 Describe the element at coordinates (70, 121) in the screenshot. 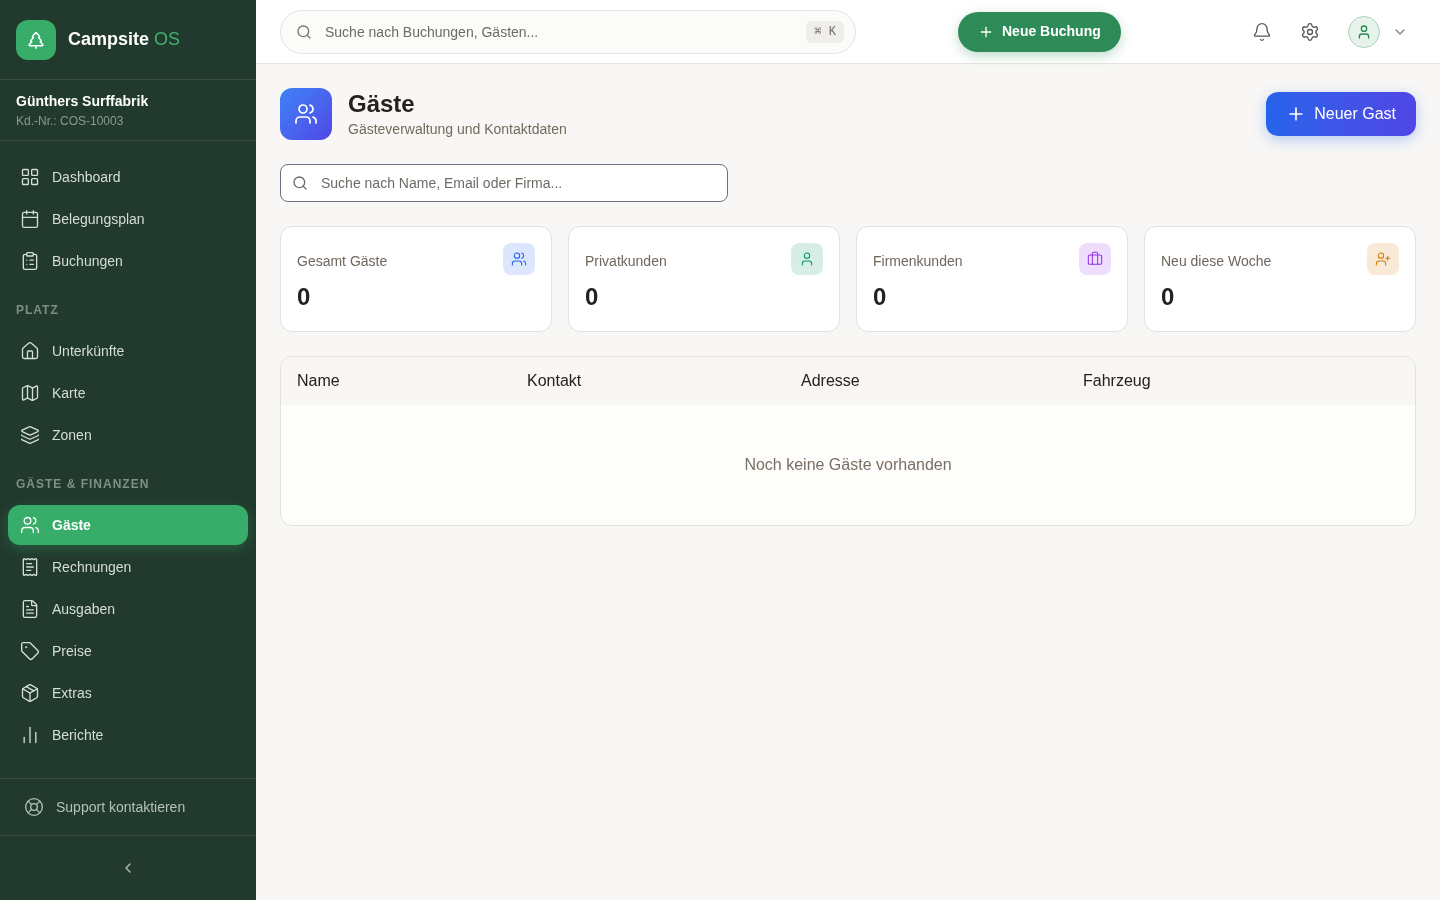

I see `customer-number: Kd.-Nr.: COS-10003` at that location.